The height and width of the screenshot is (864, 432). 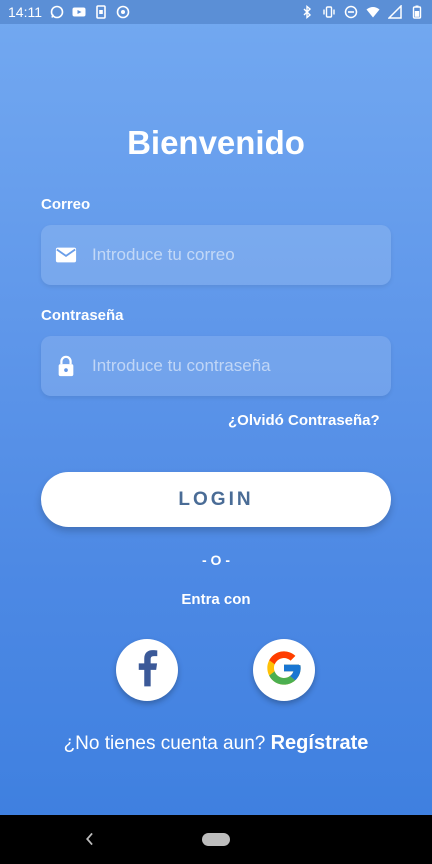 What do you see at coordinates (66, 204) in the screenshot?
I see `email-label: Correo` at bounding box center [66, 204].